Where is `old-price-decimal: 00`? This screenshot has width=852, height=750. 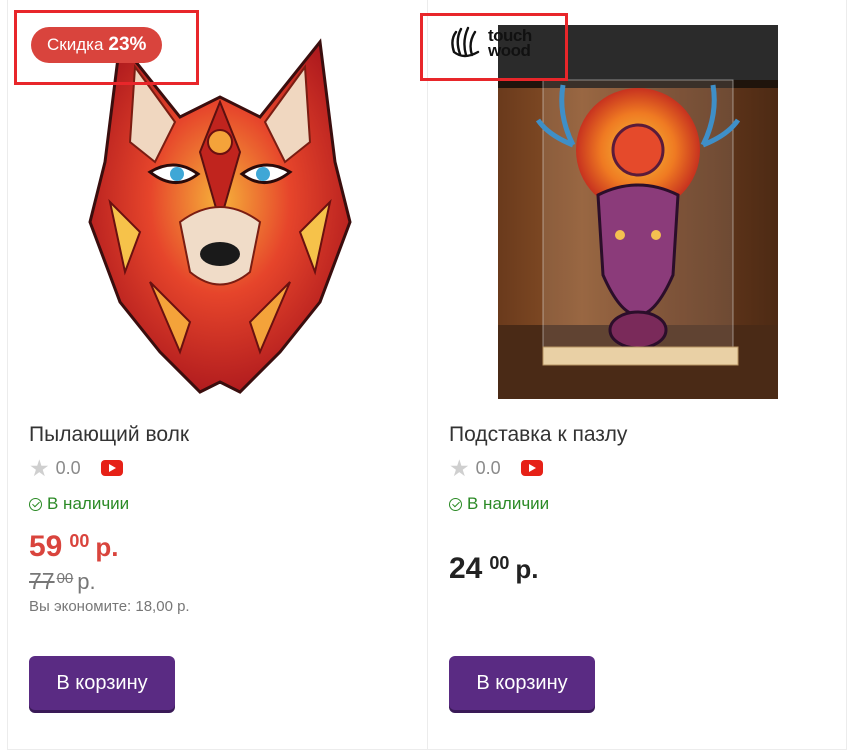
old-price-decimal: 00 is located at coordinates (65, 578).